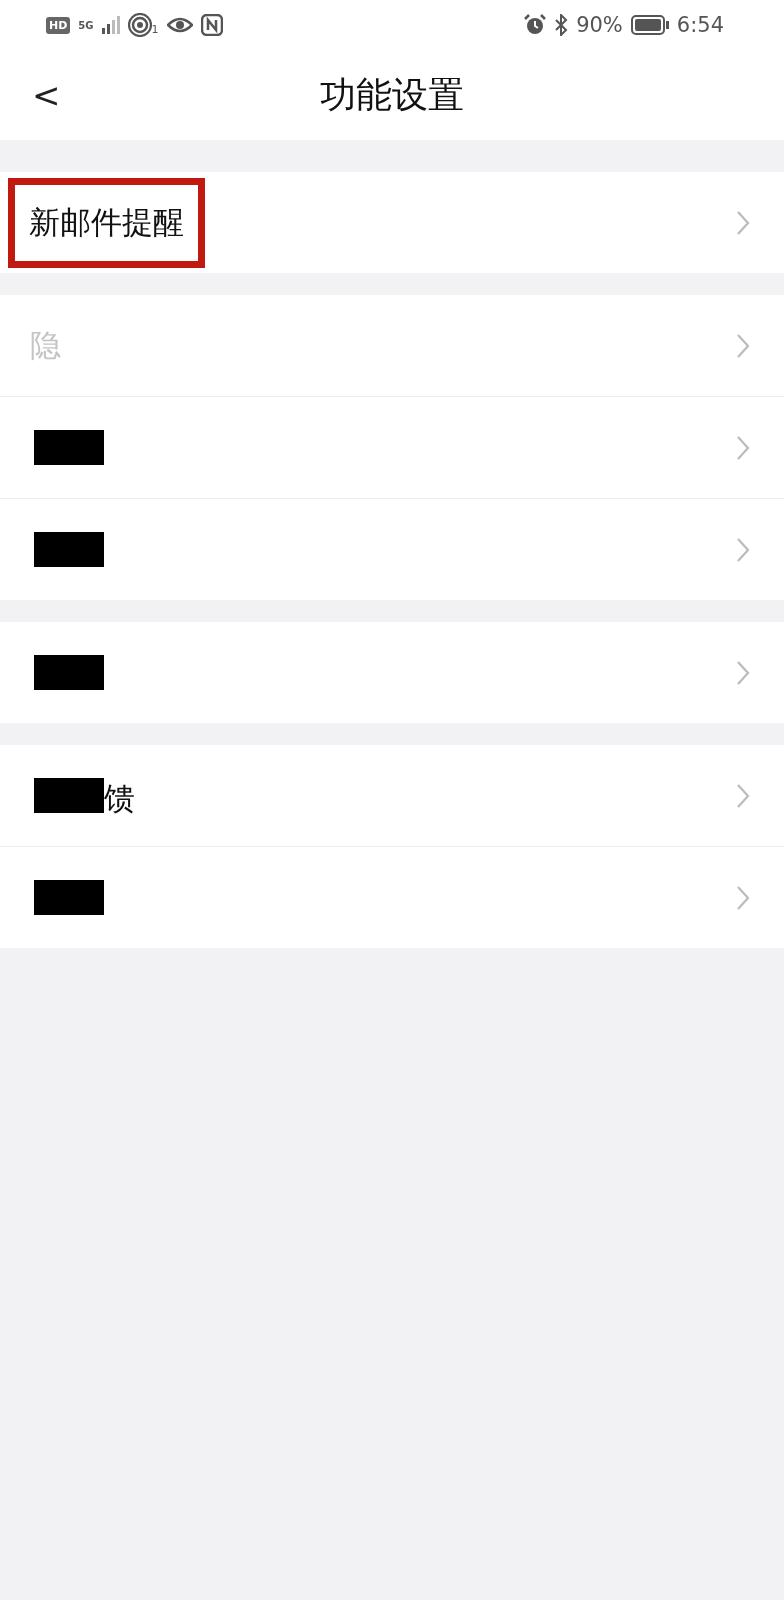  I want to click on settings-row: 新邮件提醒, so click(392, 222).